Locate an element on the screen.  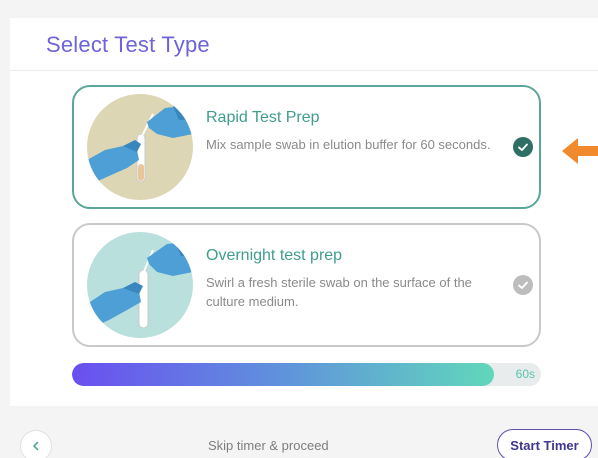
pointer-arrow-icon is located at coordinates (580, 151).